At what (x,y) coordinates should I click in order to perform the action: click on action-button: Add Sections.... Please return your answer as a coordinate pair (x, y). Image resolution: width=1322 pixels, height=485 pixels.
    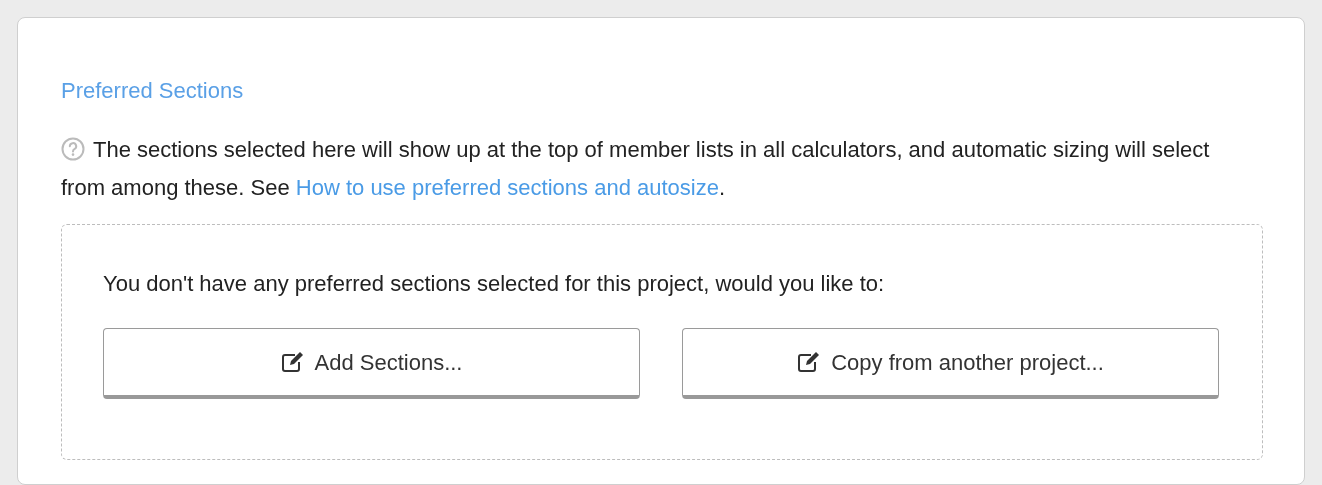
    Looking at the image, I should click on (371, 363).